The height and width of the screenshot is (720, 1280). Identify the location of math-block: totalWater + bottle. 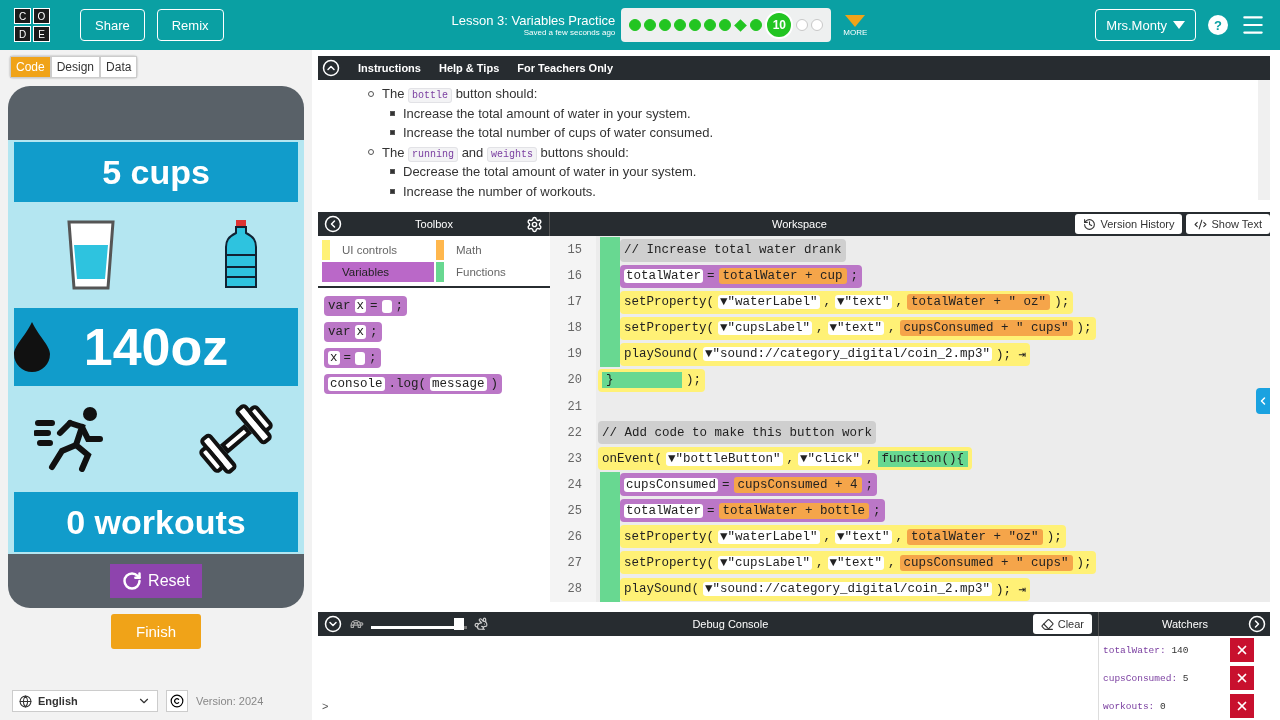
(794, 510).